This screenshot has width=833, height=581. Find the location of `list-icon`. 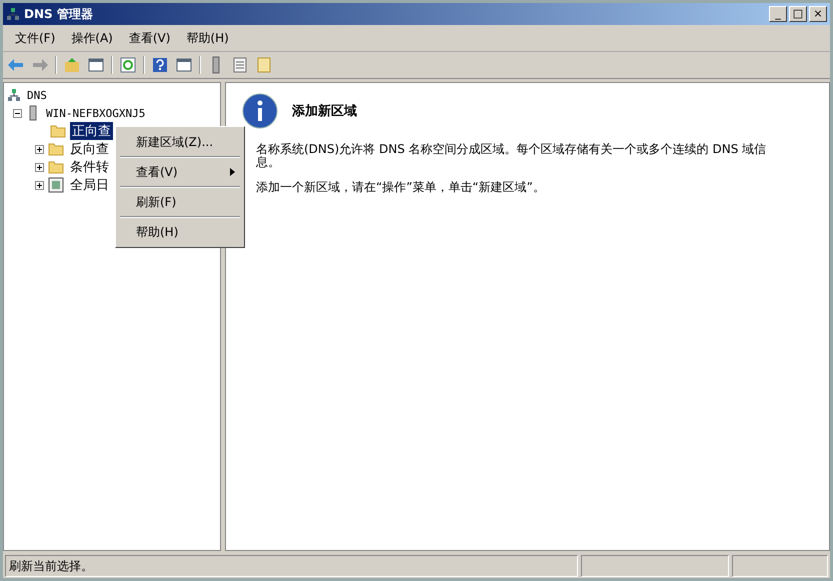

list-icon is located at coordinates (240, 65).